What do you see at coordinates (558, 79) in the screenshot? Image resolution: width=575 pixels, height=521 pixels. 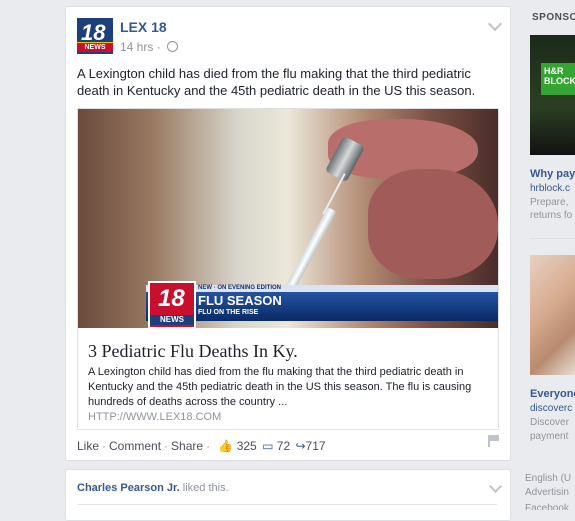 I see `hrblock-logo: H&R BLOCK` at bounding box center [558, 79].